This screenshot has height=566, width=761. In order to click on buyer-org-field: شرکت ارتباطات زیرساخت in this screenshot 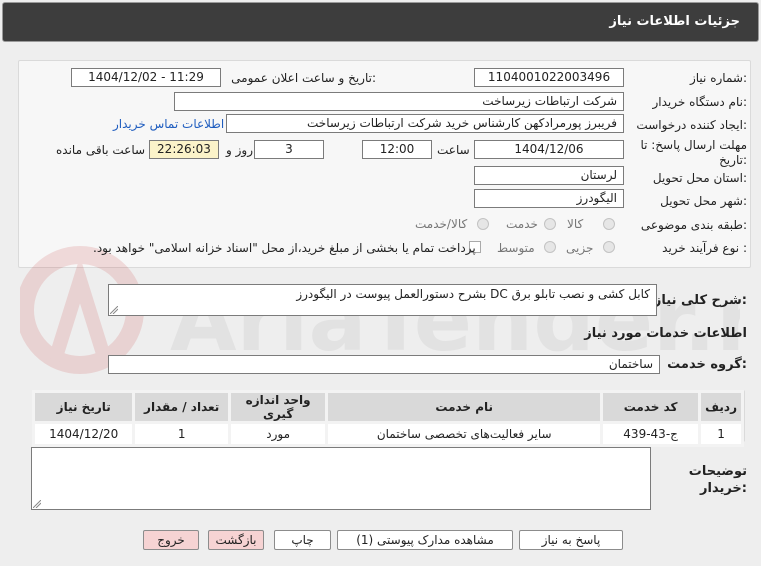, I will do `click(399, 101)`.